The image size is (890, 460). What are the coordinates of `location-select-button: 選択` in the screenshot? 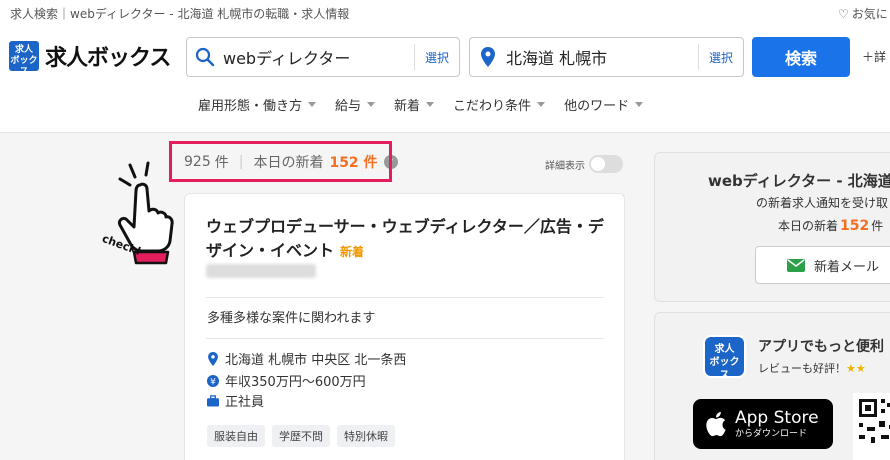 It's located at (720, 57).